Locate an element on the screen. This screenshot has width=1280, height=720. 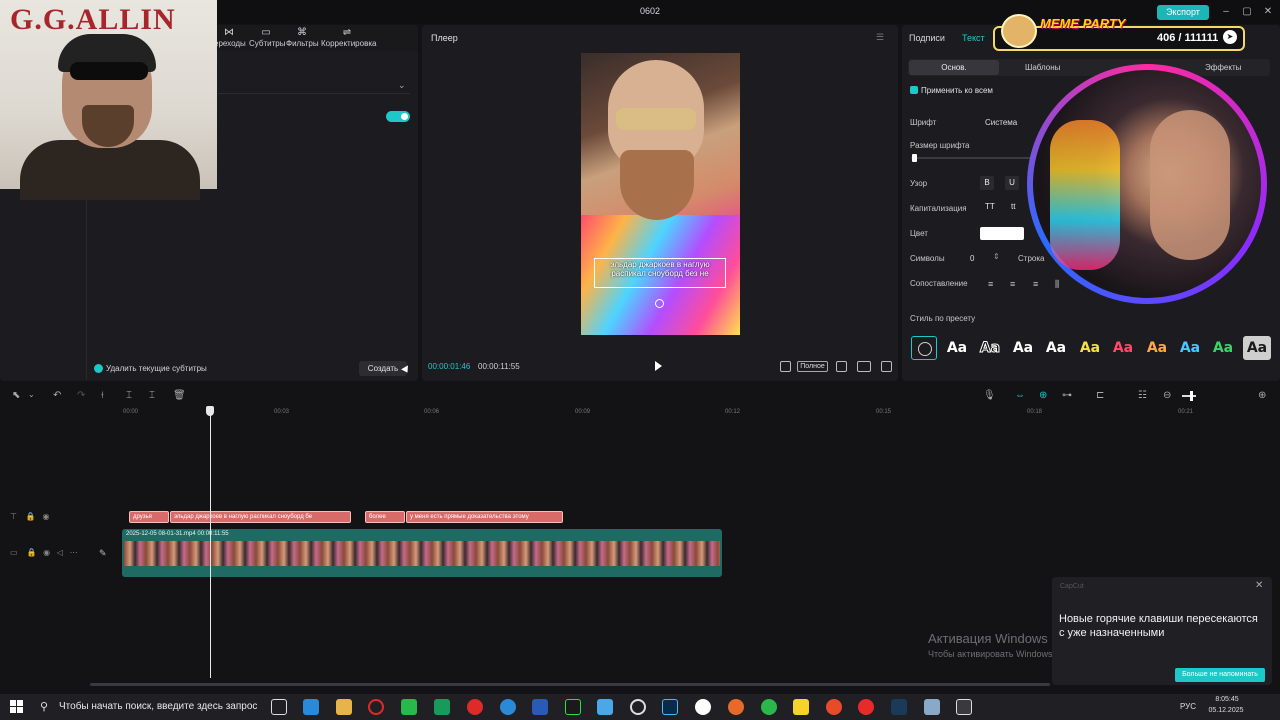
create-button: Создать is located at coordinates (383, 368).